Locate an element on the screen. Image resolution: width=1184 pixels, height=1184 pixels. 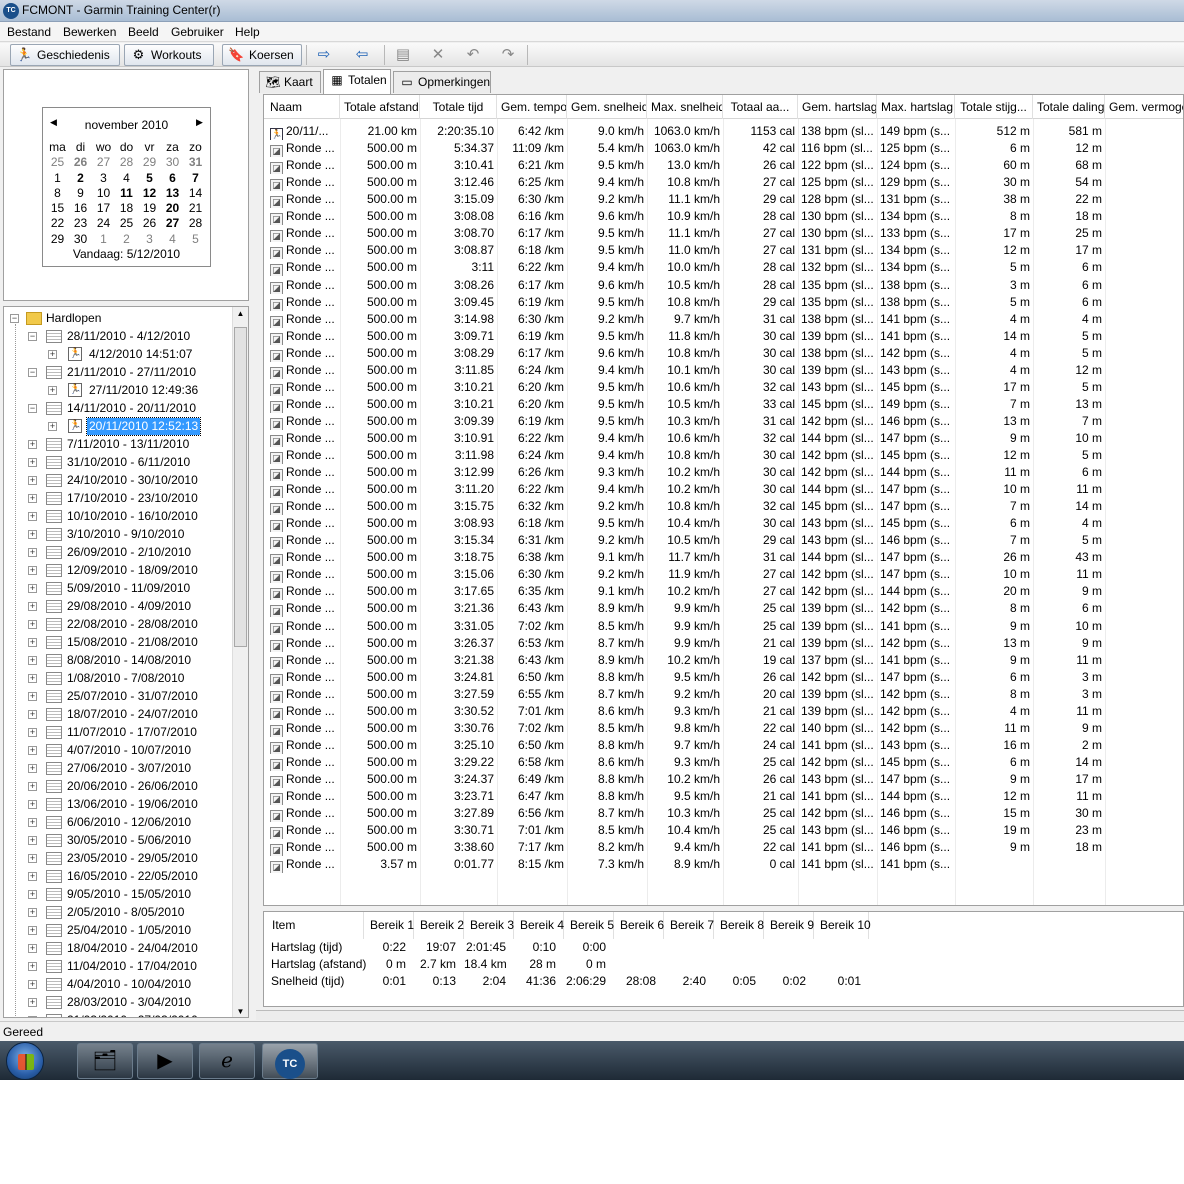
tree-week-label: 9/05/2010 - 15/05/2010 is located at coordinates (129, 894).